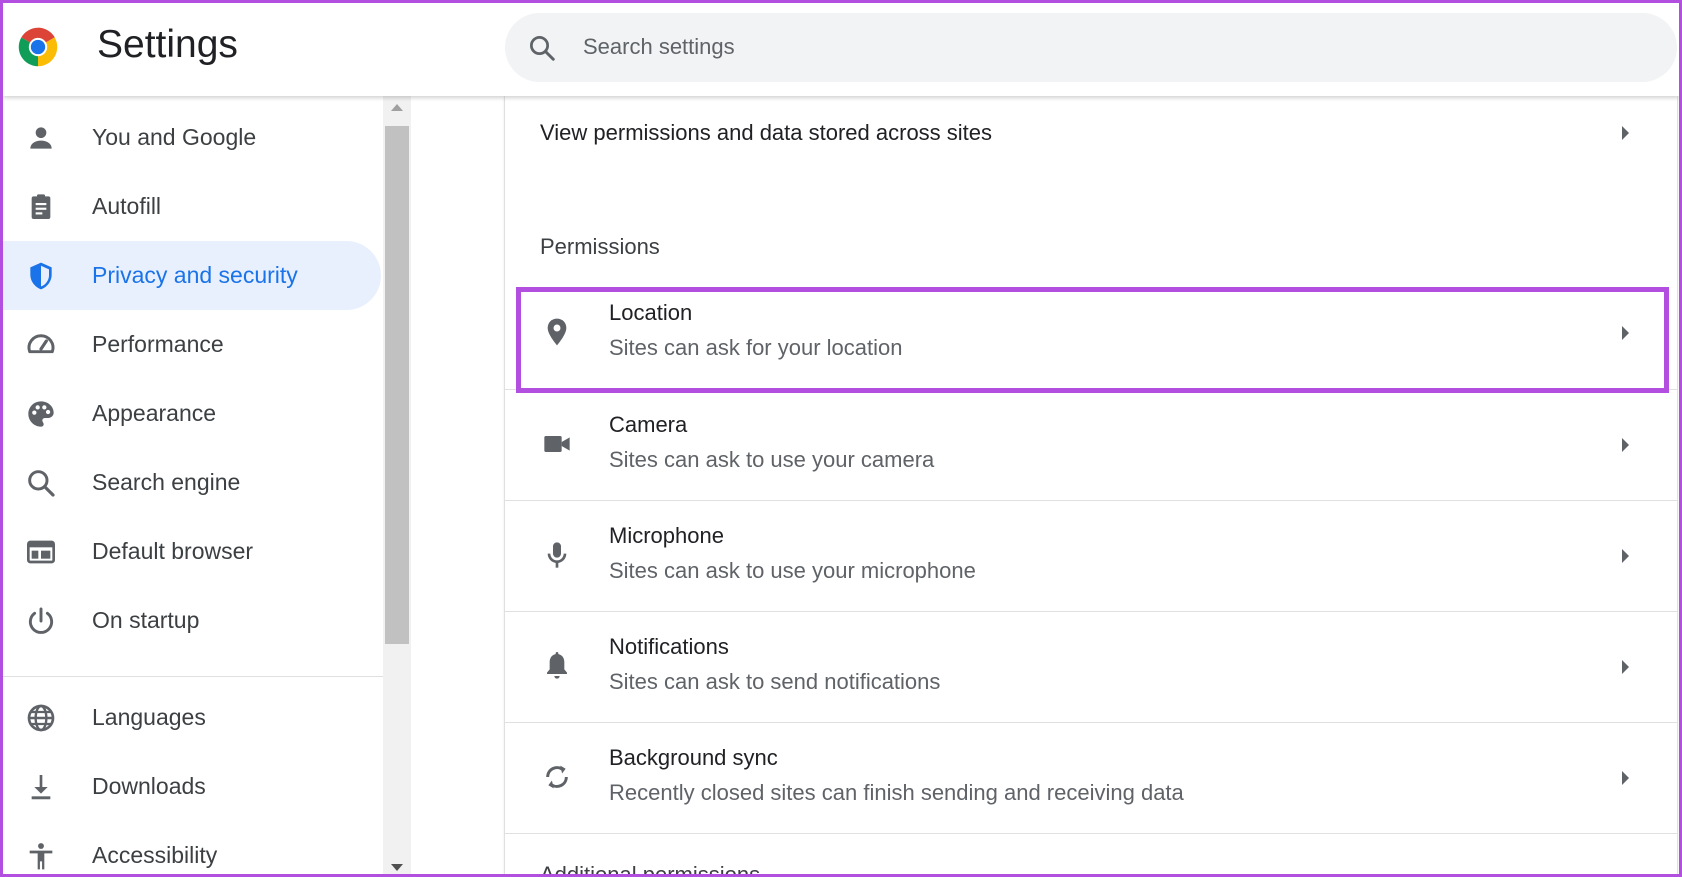 This screenshot has height=877, width=1682. I want to click on sidebar-item-on-startup: On startup, so click(192, 620).